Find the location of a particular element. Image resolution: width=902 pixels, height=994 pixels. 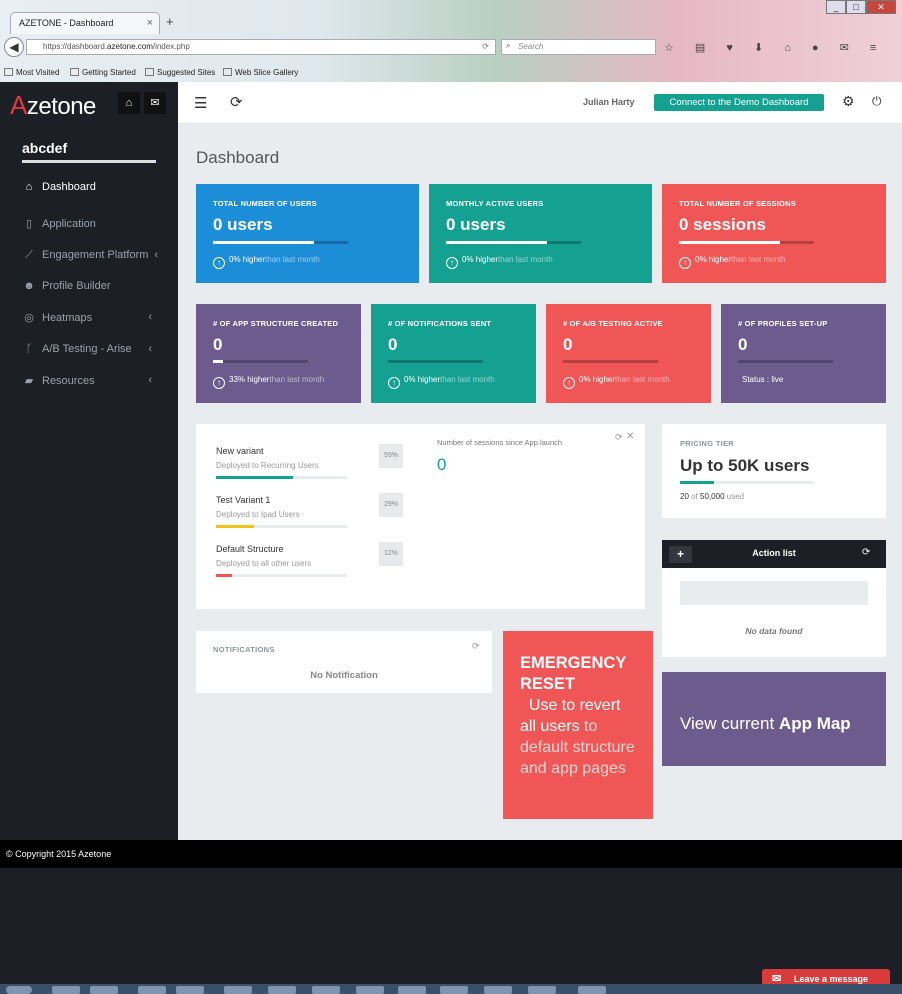

connect-demo-button: Connect to the Demo Dashboard is located at coordinates (739, 102).